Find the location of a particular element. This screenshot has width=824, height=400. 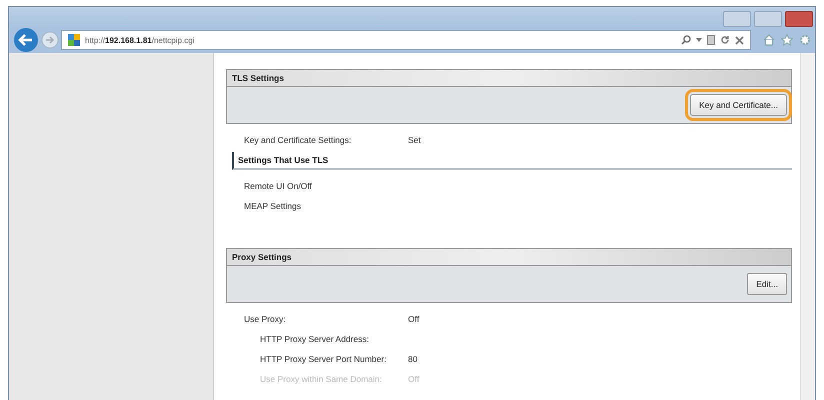

subsection-title: Settings That Use TLS is located at coordinates (283, 160).